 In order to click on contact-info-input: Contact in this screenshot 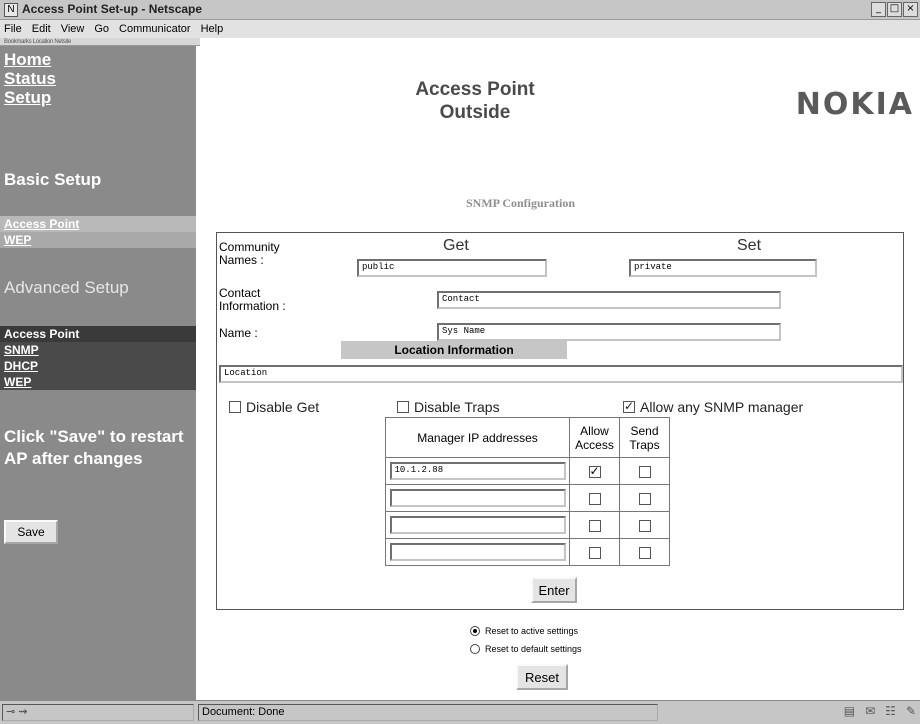, I will do `click(609, 300)`.